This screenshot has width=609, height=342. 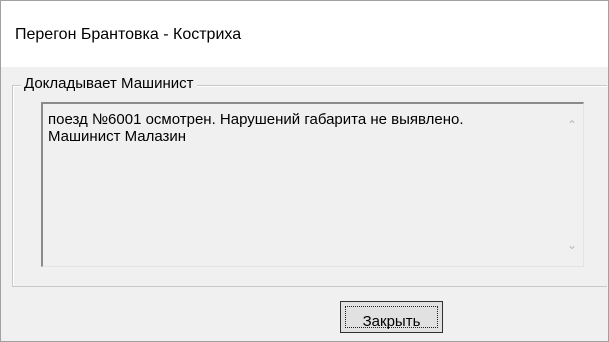 I want to click on report-group-label: Докладывает Машинист, so click(x=109, y=84).